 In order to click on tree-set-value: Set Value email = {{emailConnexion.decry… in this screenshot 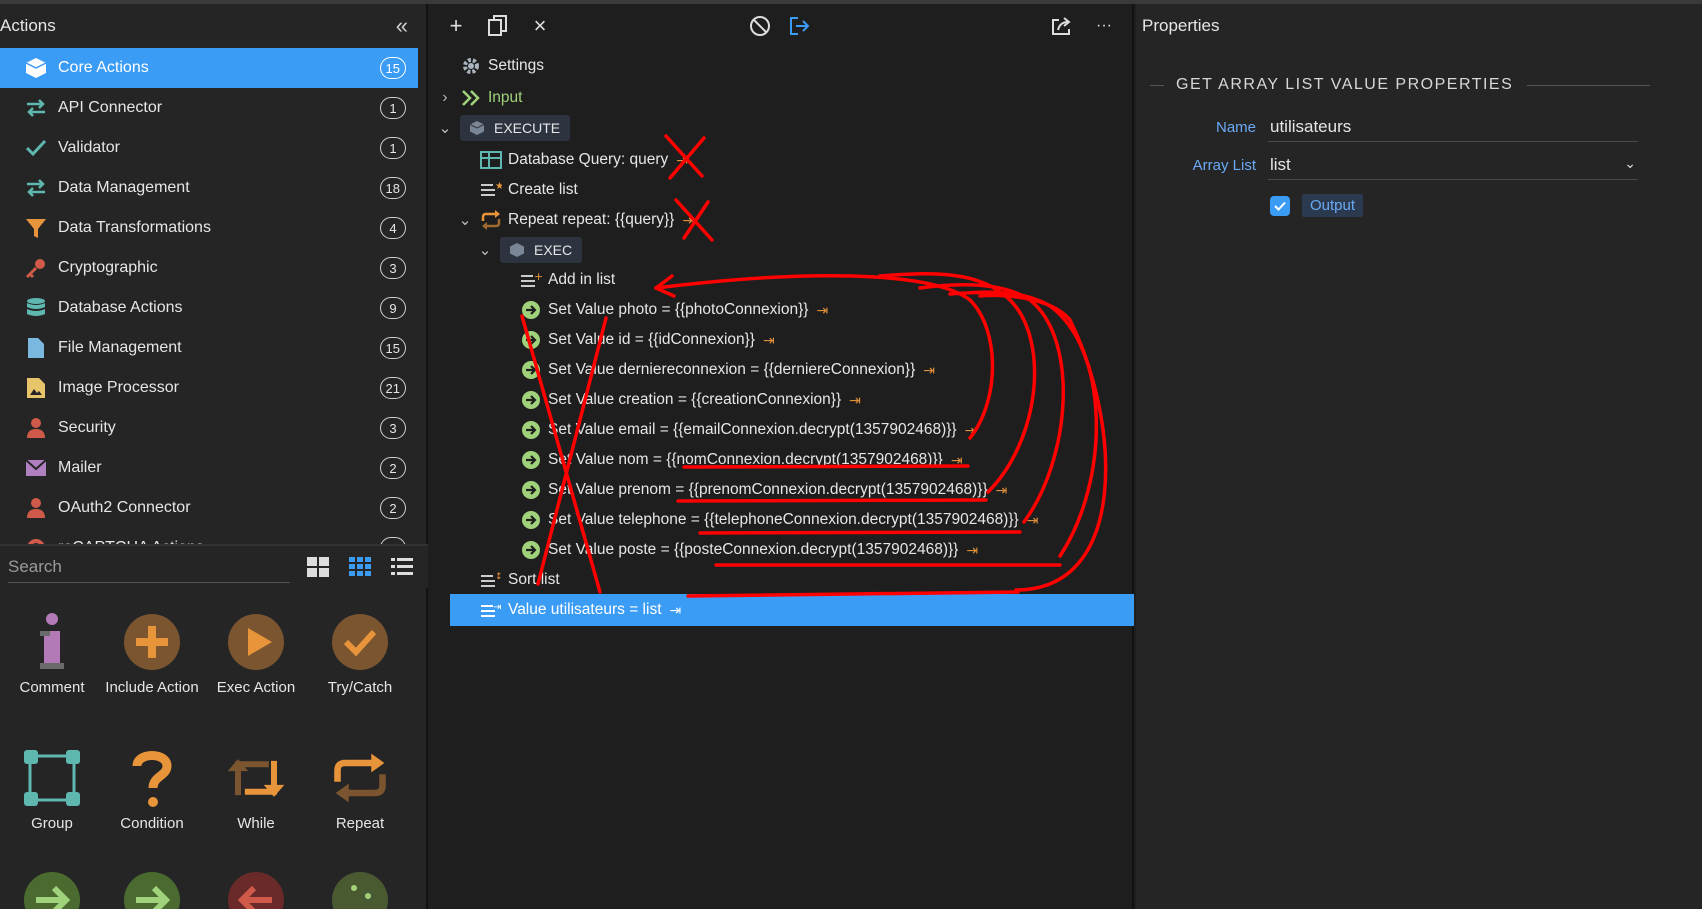, I will do `click(748, 430)`.